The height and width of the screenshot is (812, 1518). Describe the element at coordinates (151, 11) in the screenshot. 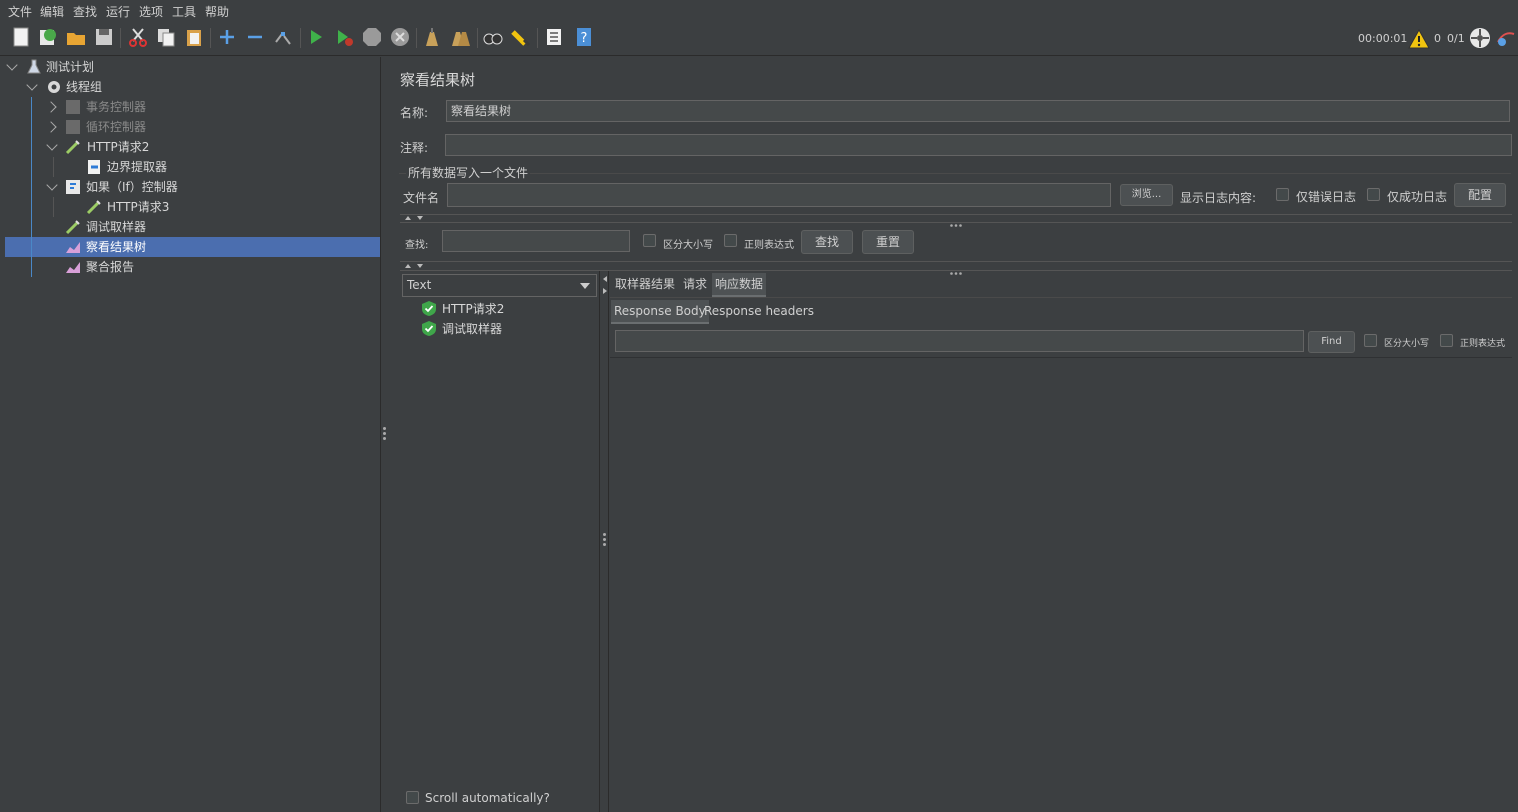

I see `menu-options: 选项` at that location.